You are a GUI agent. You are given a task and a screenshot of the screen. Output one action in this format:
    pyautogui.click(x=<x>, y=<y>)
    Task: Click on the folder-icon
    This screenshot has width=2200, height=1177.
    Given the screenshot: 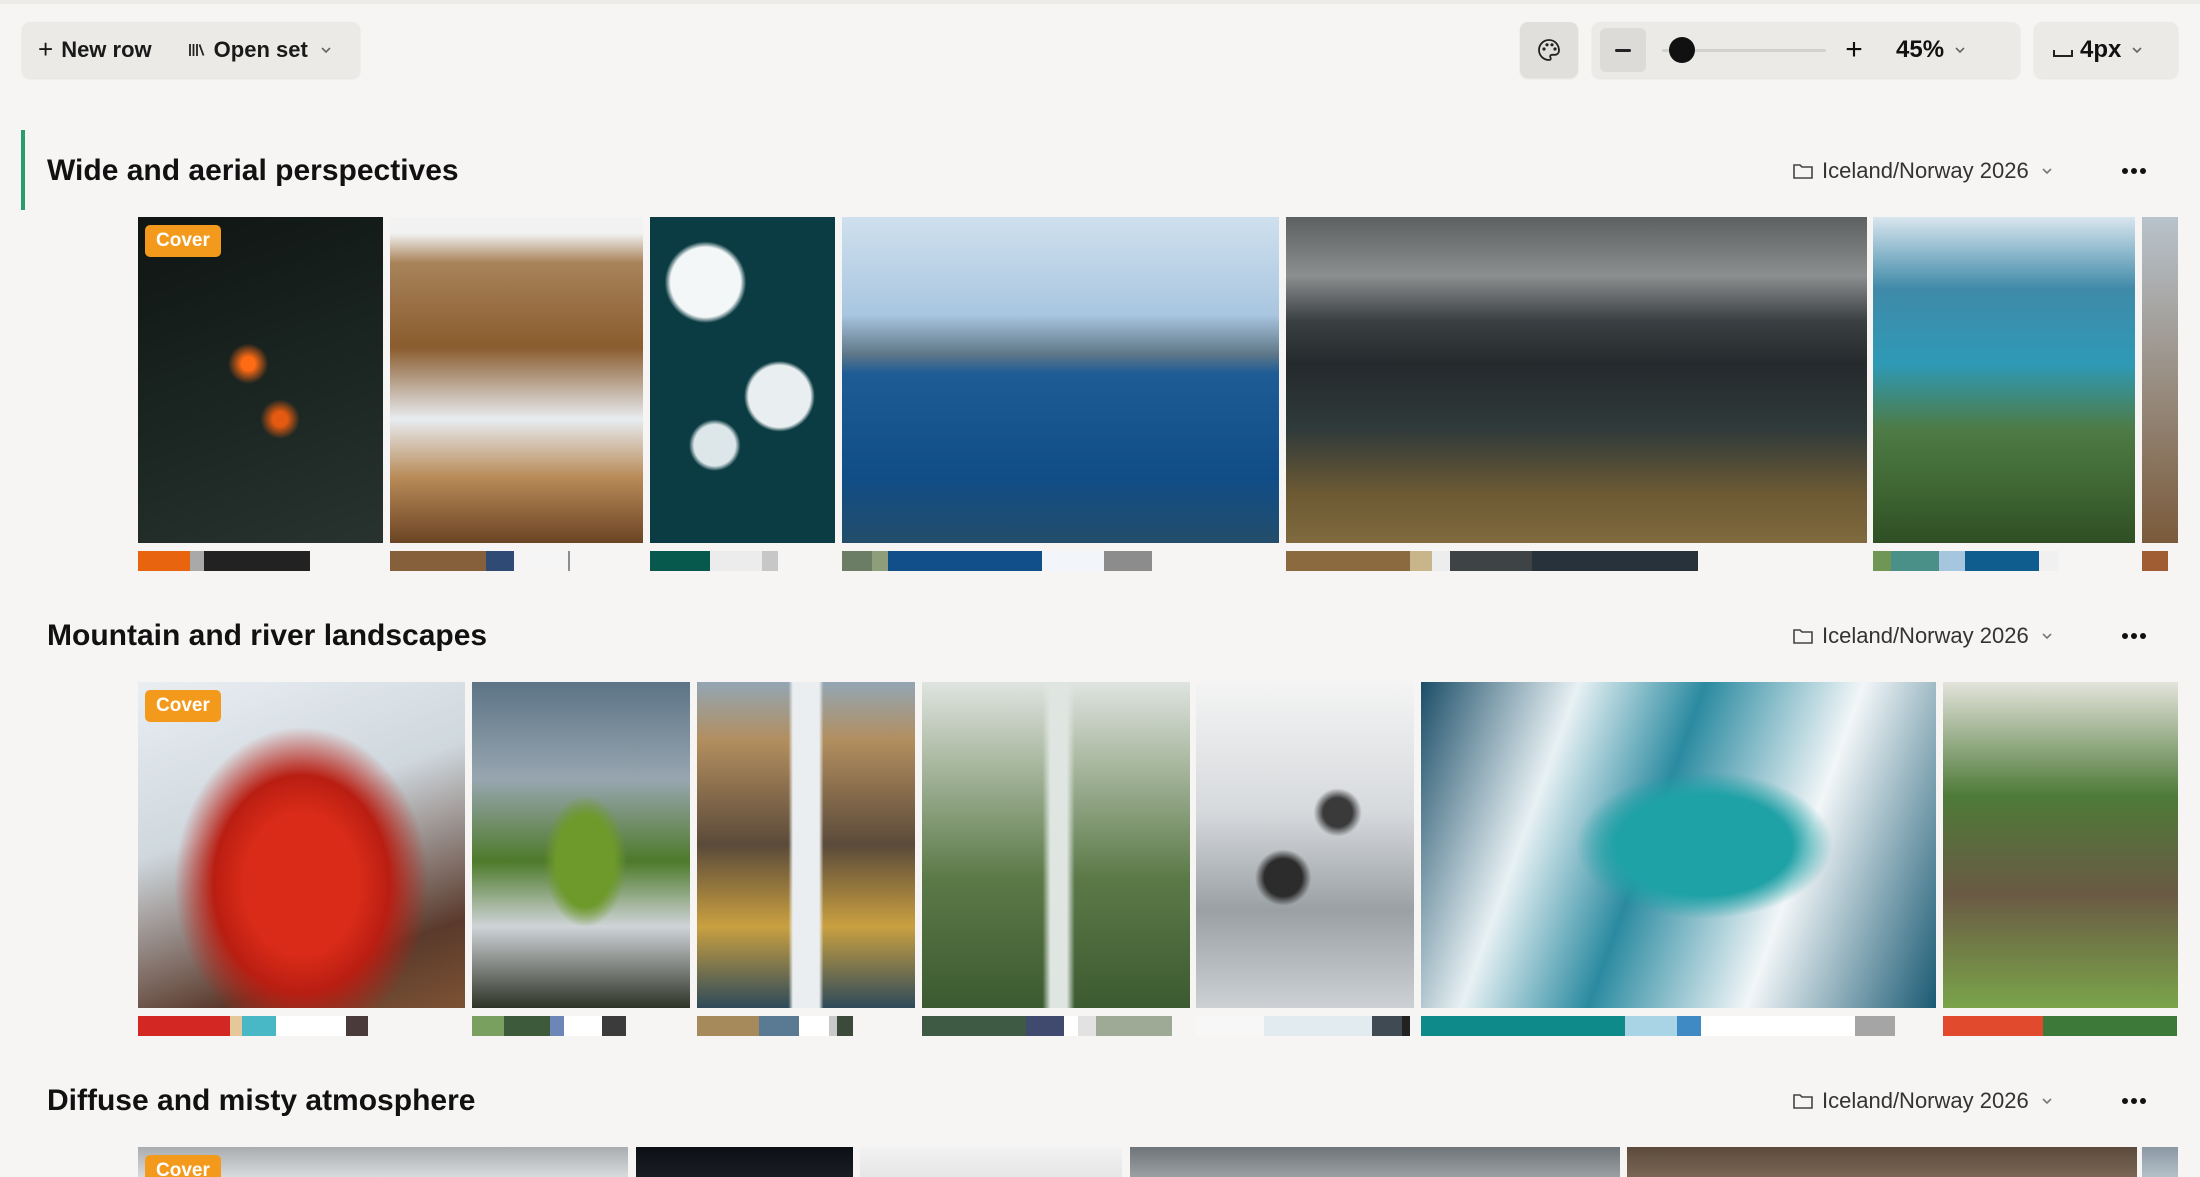 What is the action you would take?
    pyautogui.click(x=1803, y=171)
    